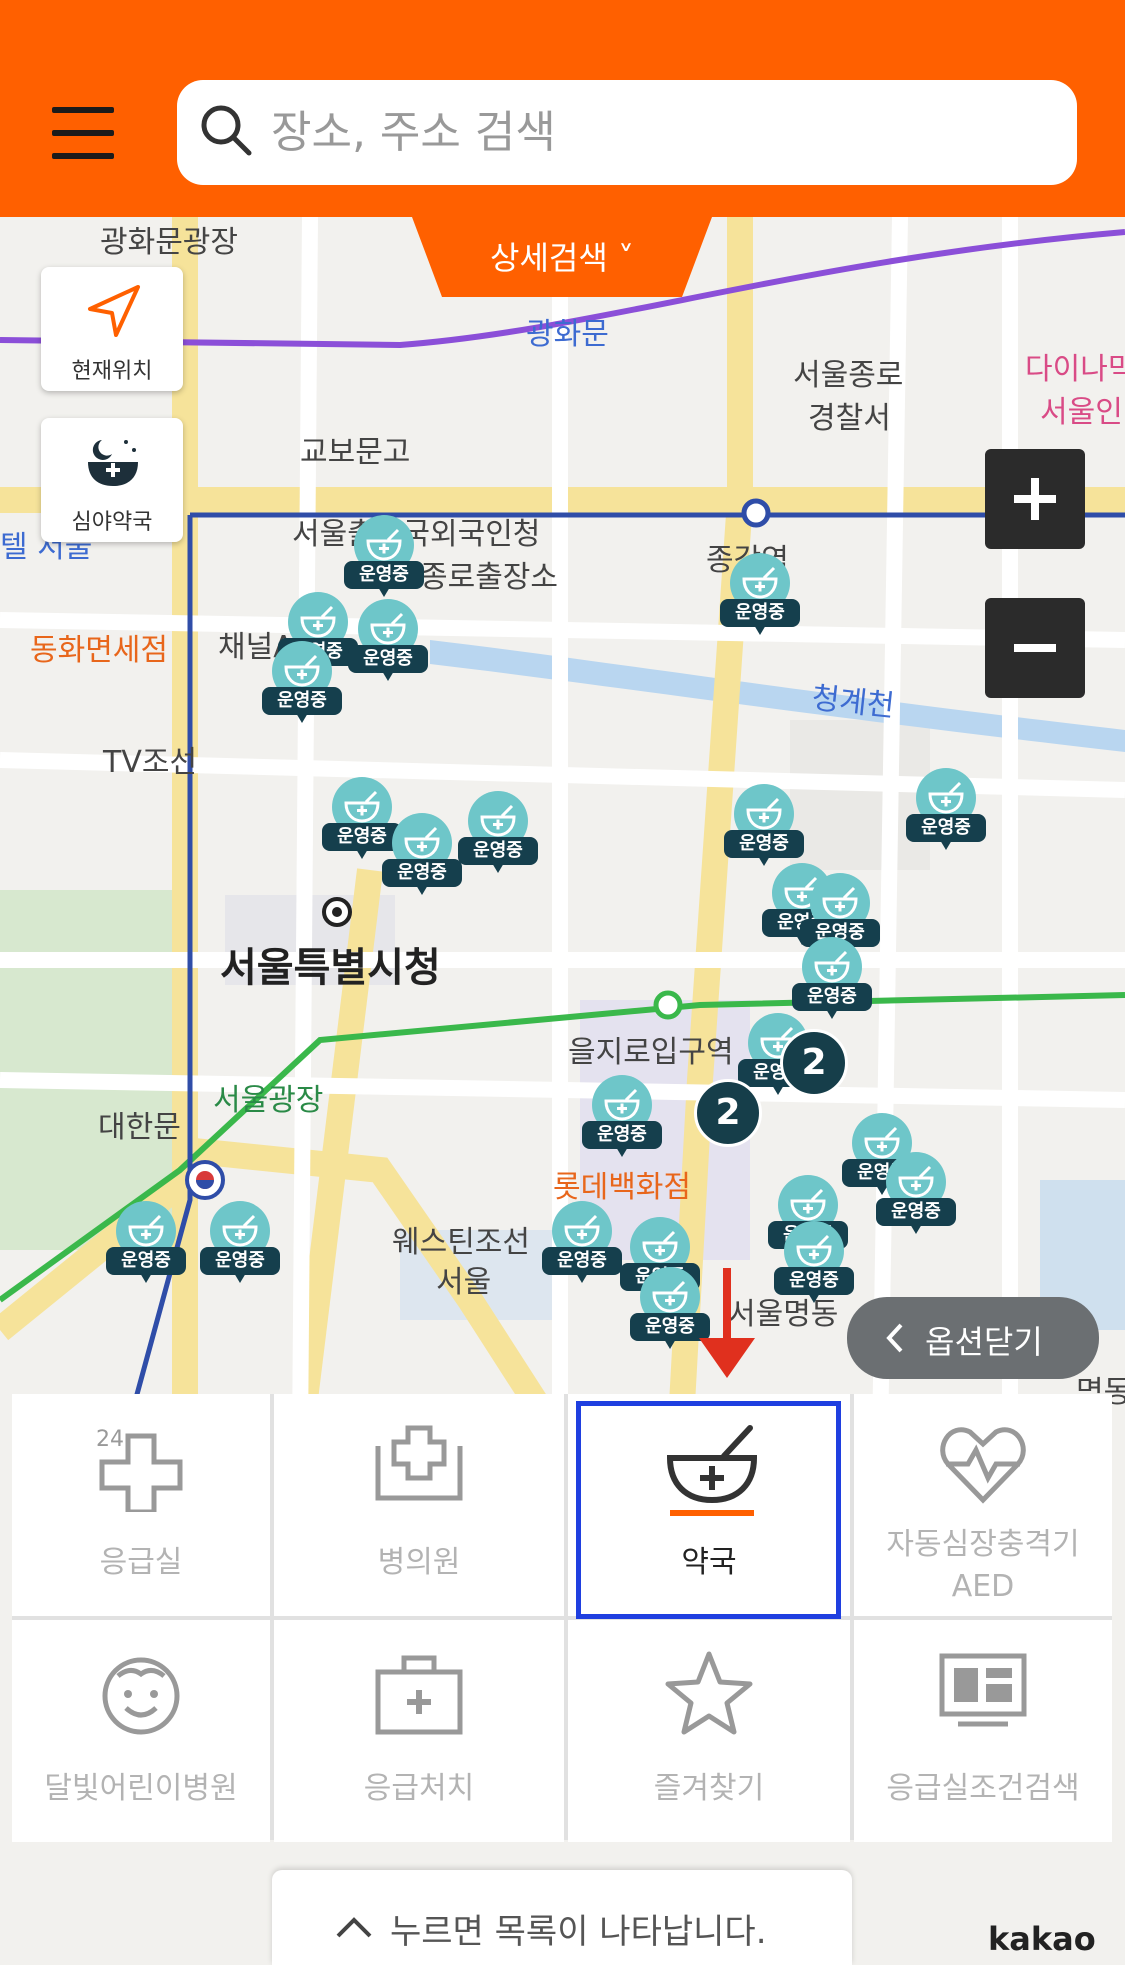 Image resolution: width=1125 pixels, height=1965 pixels. What do you see at coordinates (983, 1731) in the screenshot?
I see `category-er-condition-search: 응급실조건검색` at bounding box center [983, 1731].